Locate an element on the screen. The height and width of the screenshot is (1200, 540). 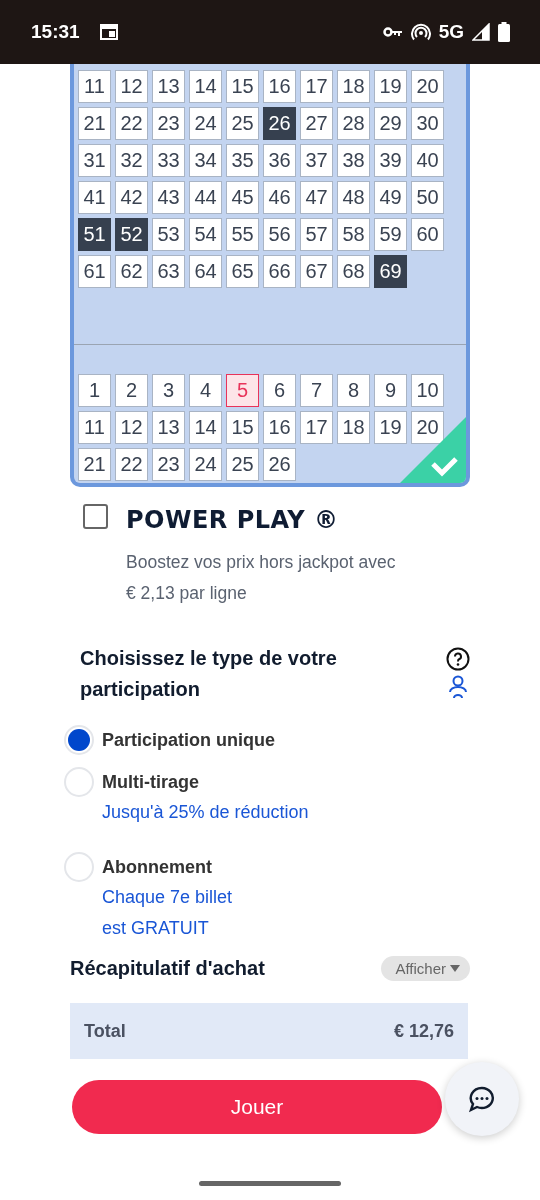
number-cell: 46 is located at coordinates (279, 197).